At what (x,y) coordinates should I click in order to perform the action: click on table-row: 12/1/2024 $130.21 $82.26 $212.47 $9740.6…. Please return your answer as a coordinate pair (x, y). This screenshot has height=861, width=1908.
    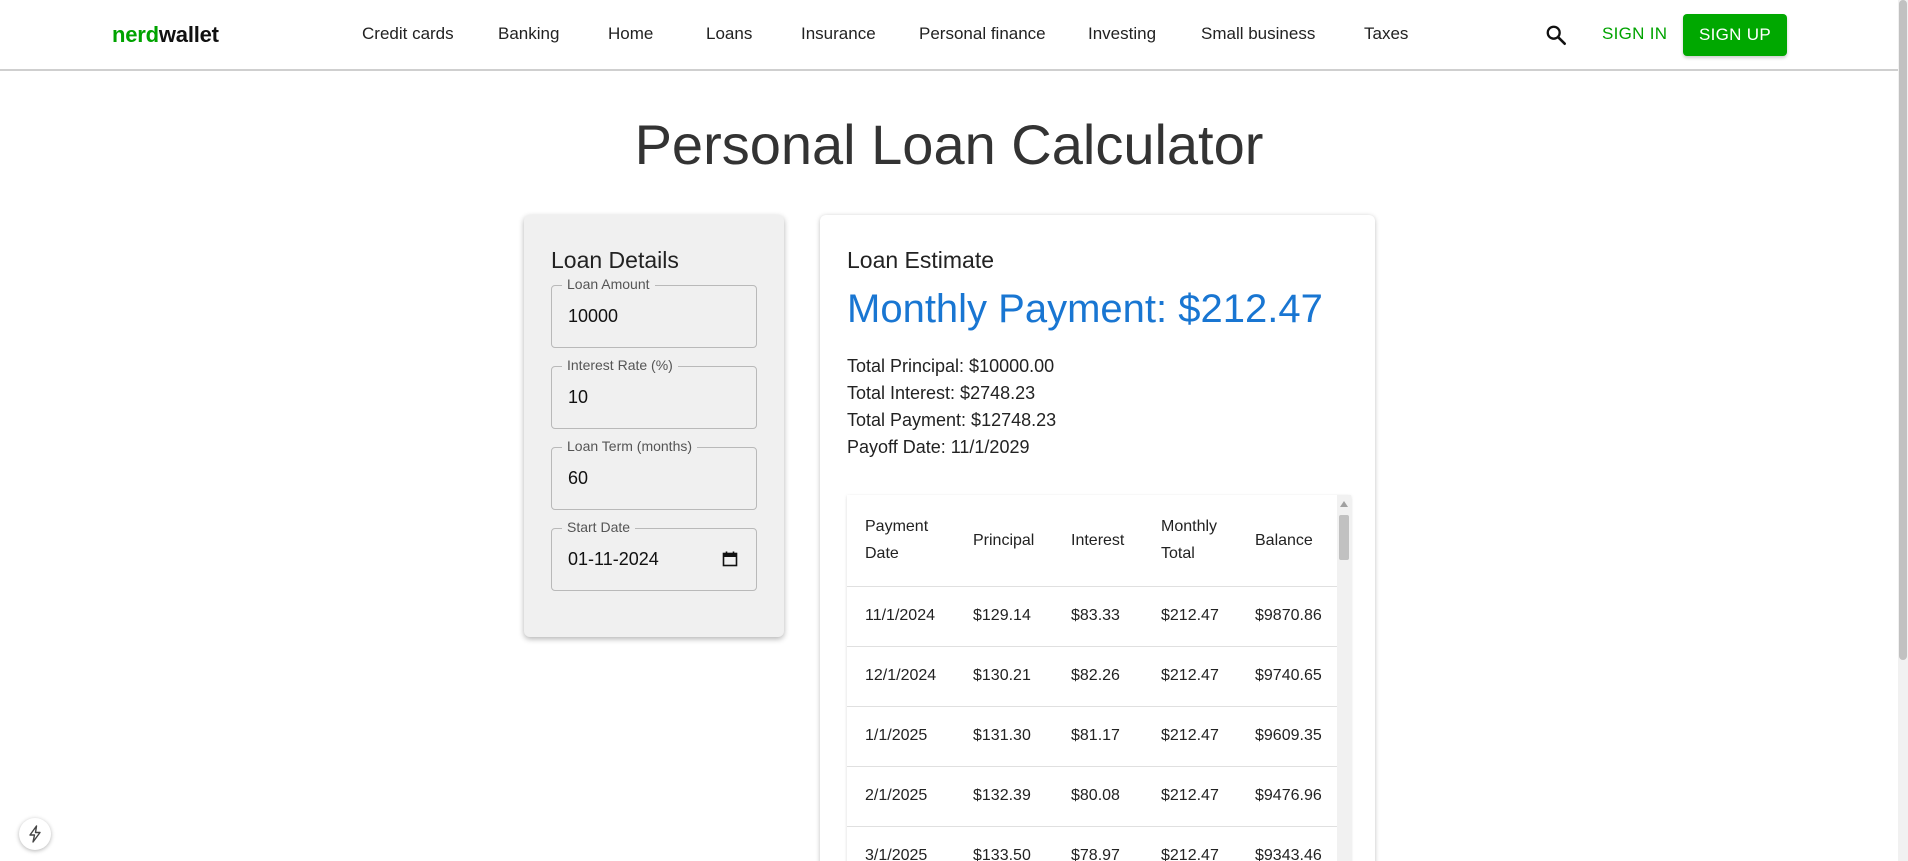
    Looking at the image, I should click on (1092, 676).